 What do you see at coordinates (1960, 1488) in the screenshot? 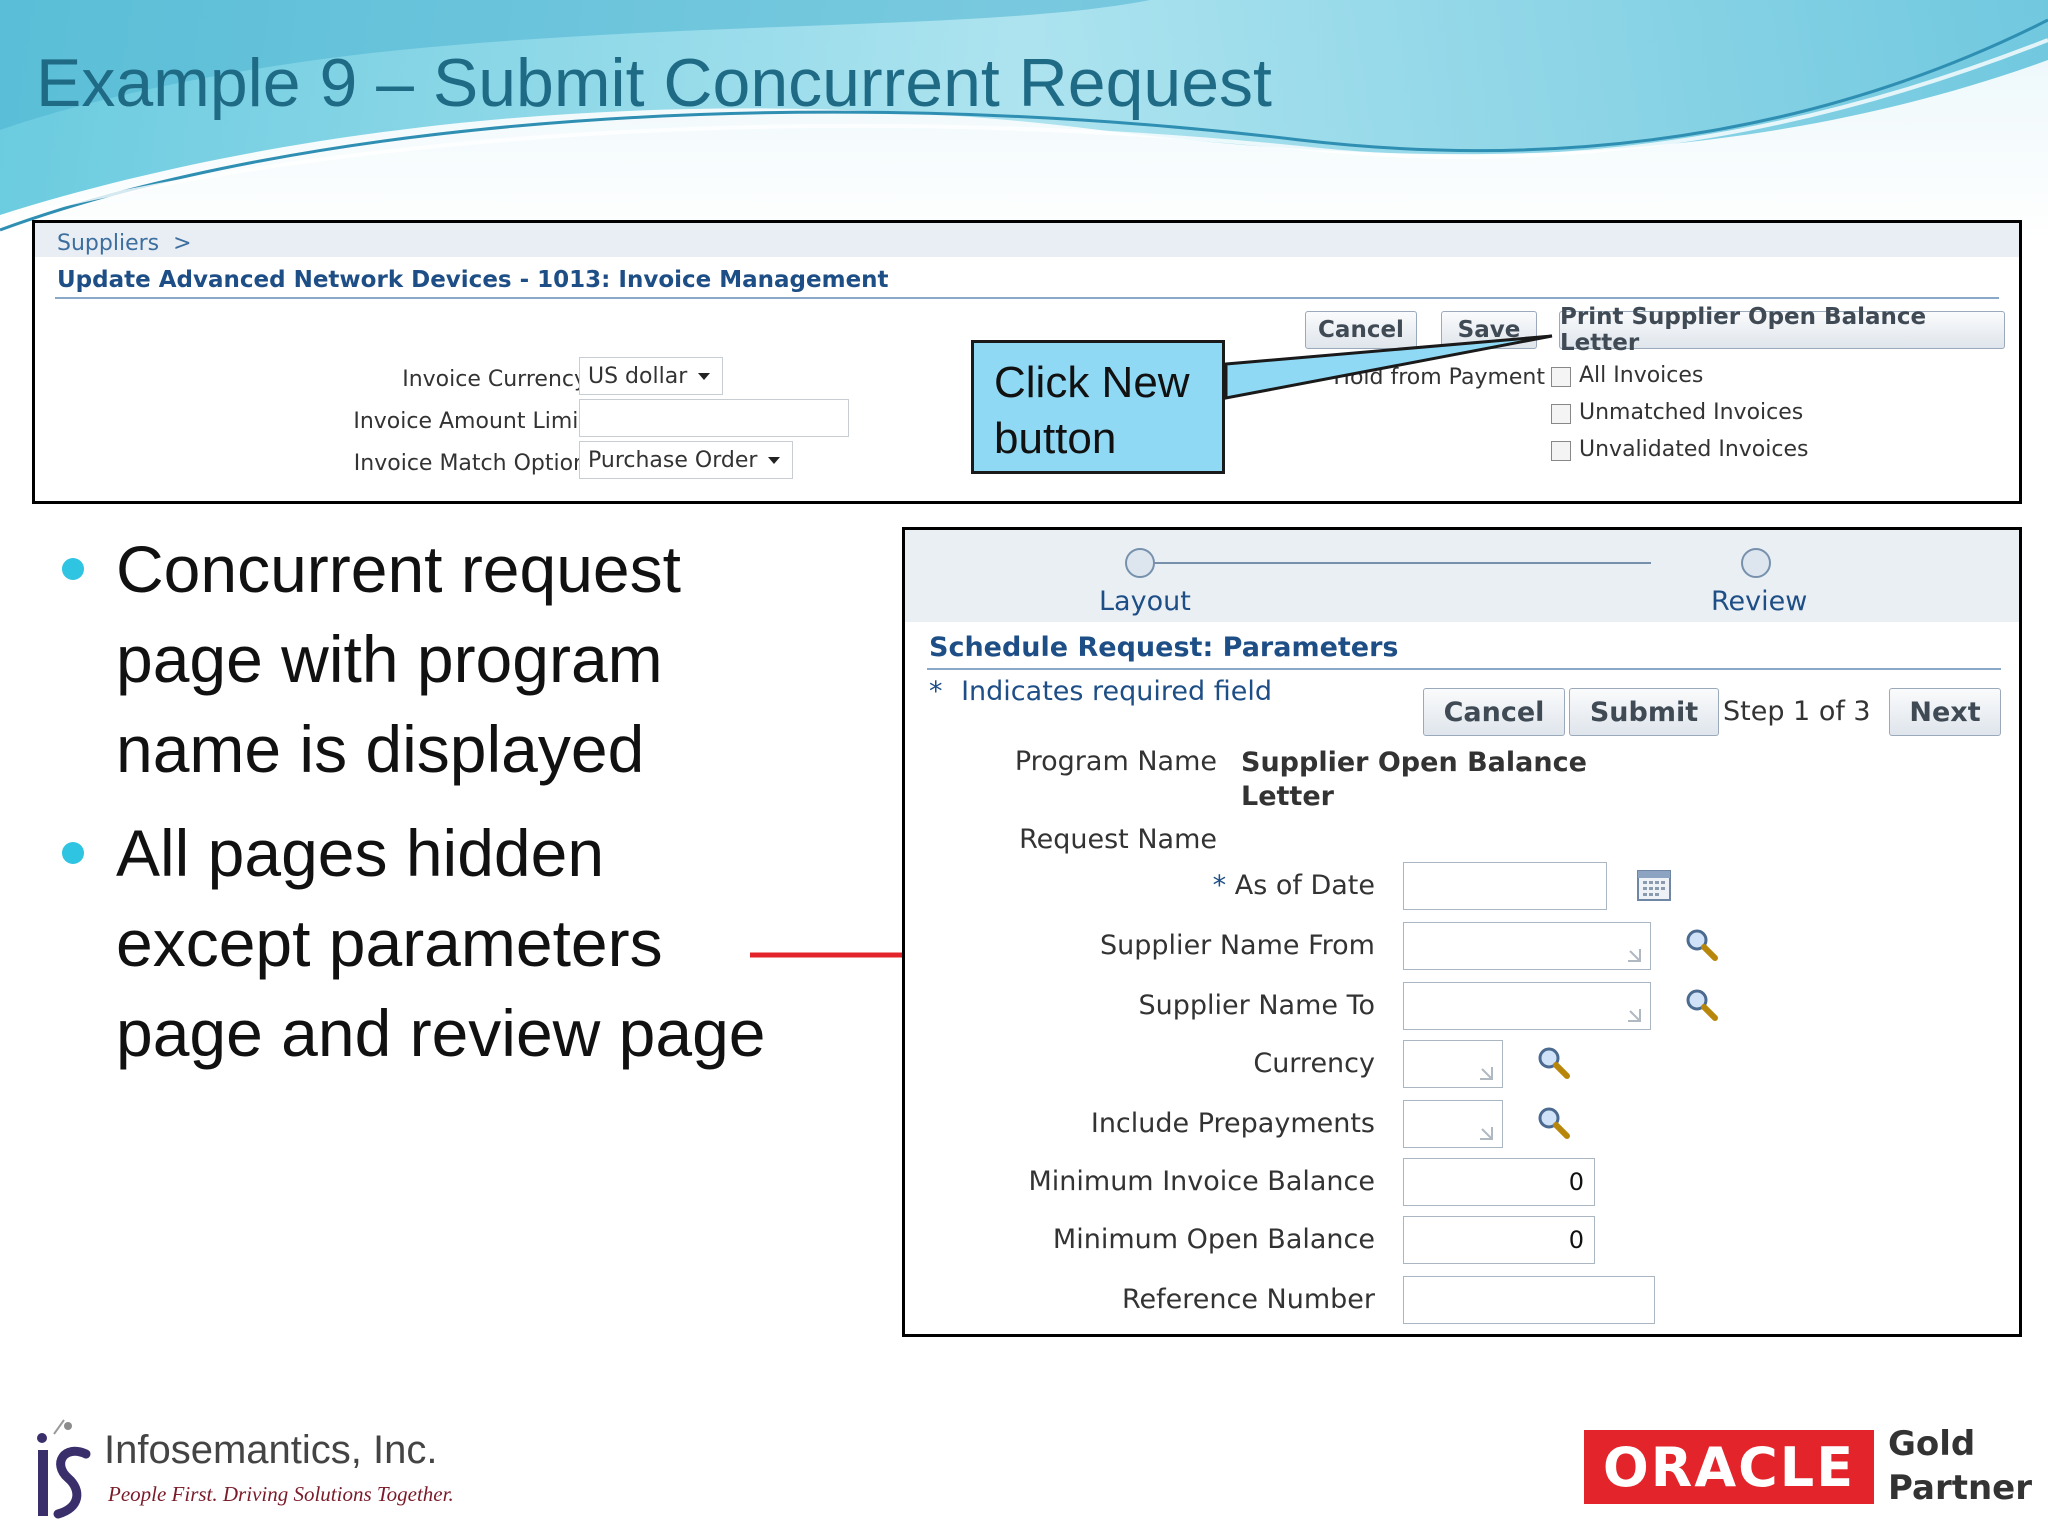
I see `gold-partner-line-2: Partner` at bounding box center [1960, 1488].